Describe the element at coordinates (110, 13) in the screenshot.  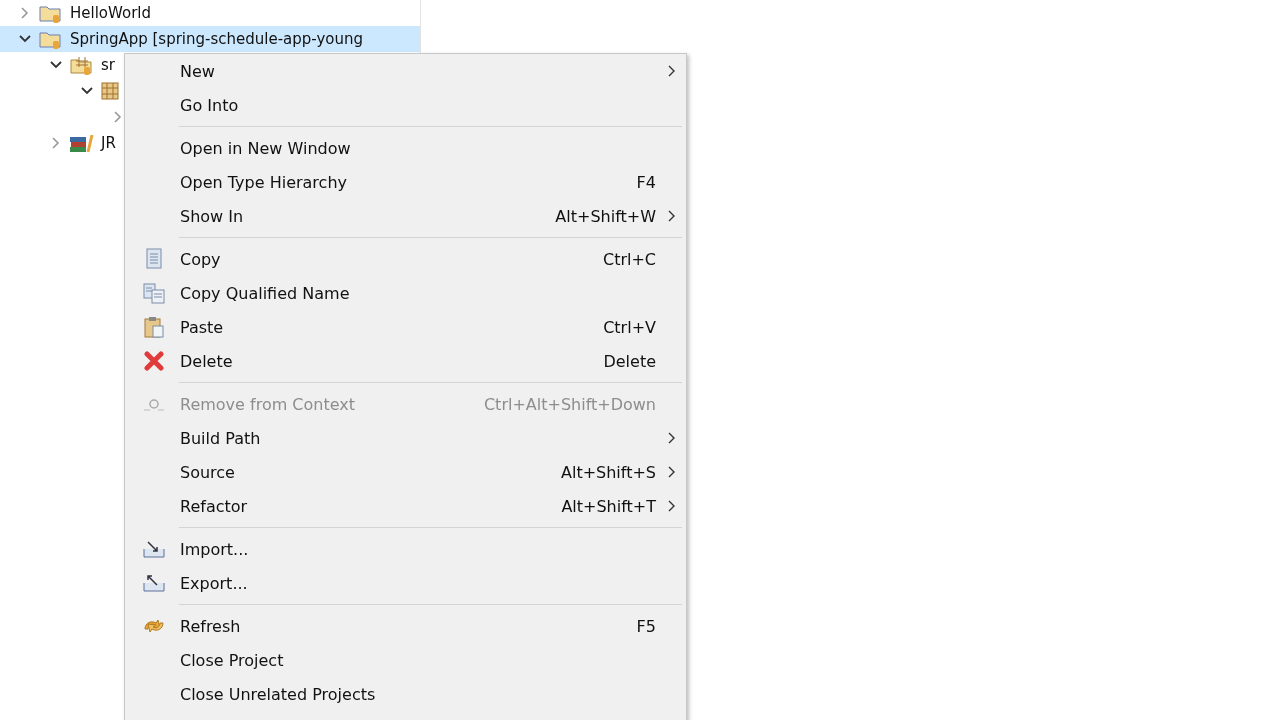
I see `tree-item-label: HelloWorld` at that location.